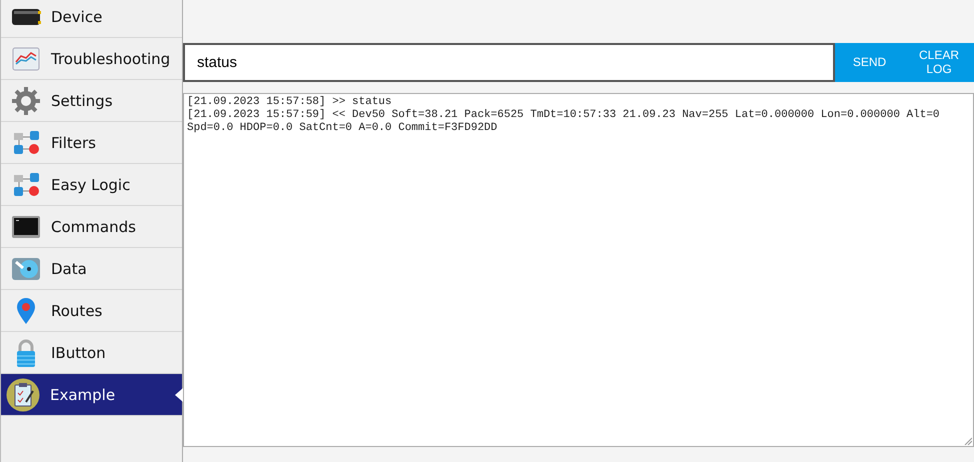  I want to click on command-field: status, so click(509, 62).